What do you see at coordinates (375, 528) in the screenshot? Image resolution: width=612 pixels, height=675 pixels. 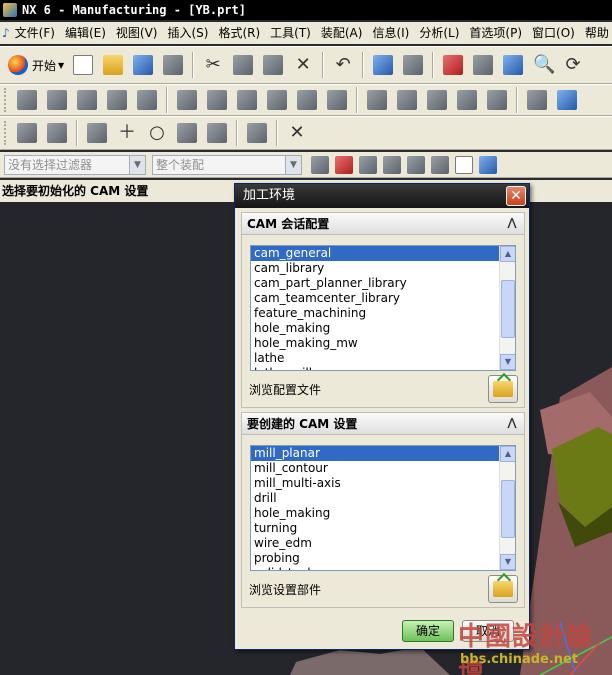 I see `list-item: turning` at bounding box center [375, 528].